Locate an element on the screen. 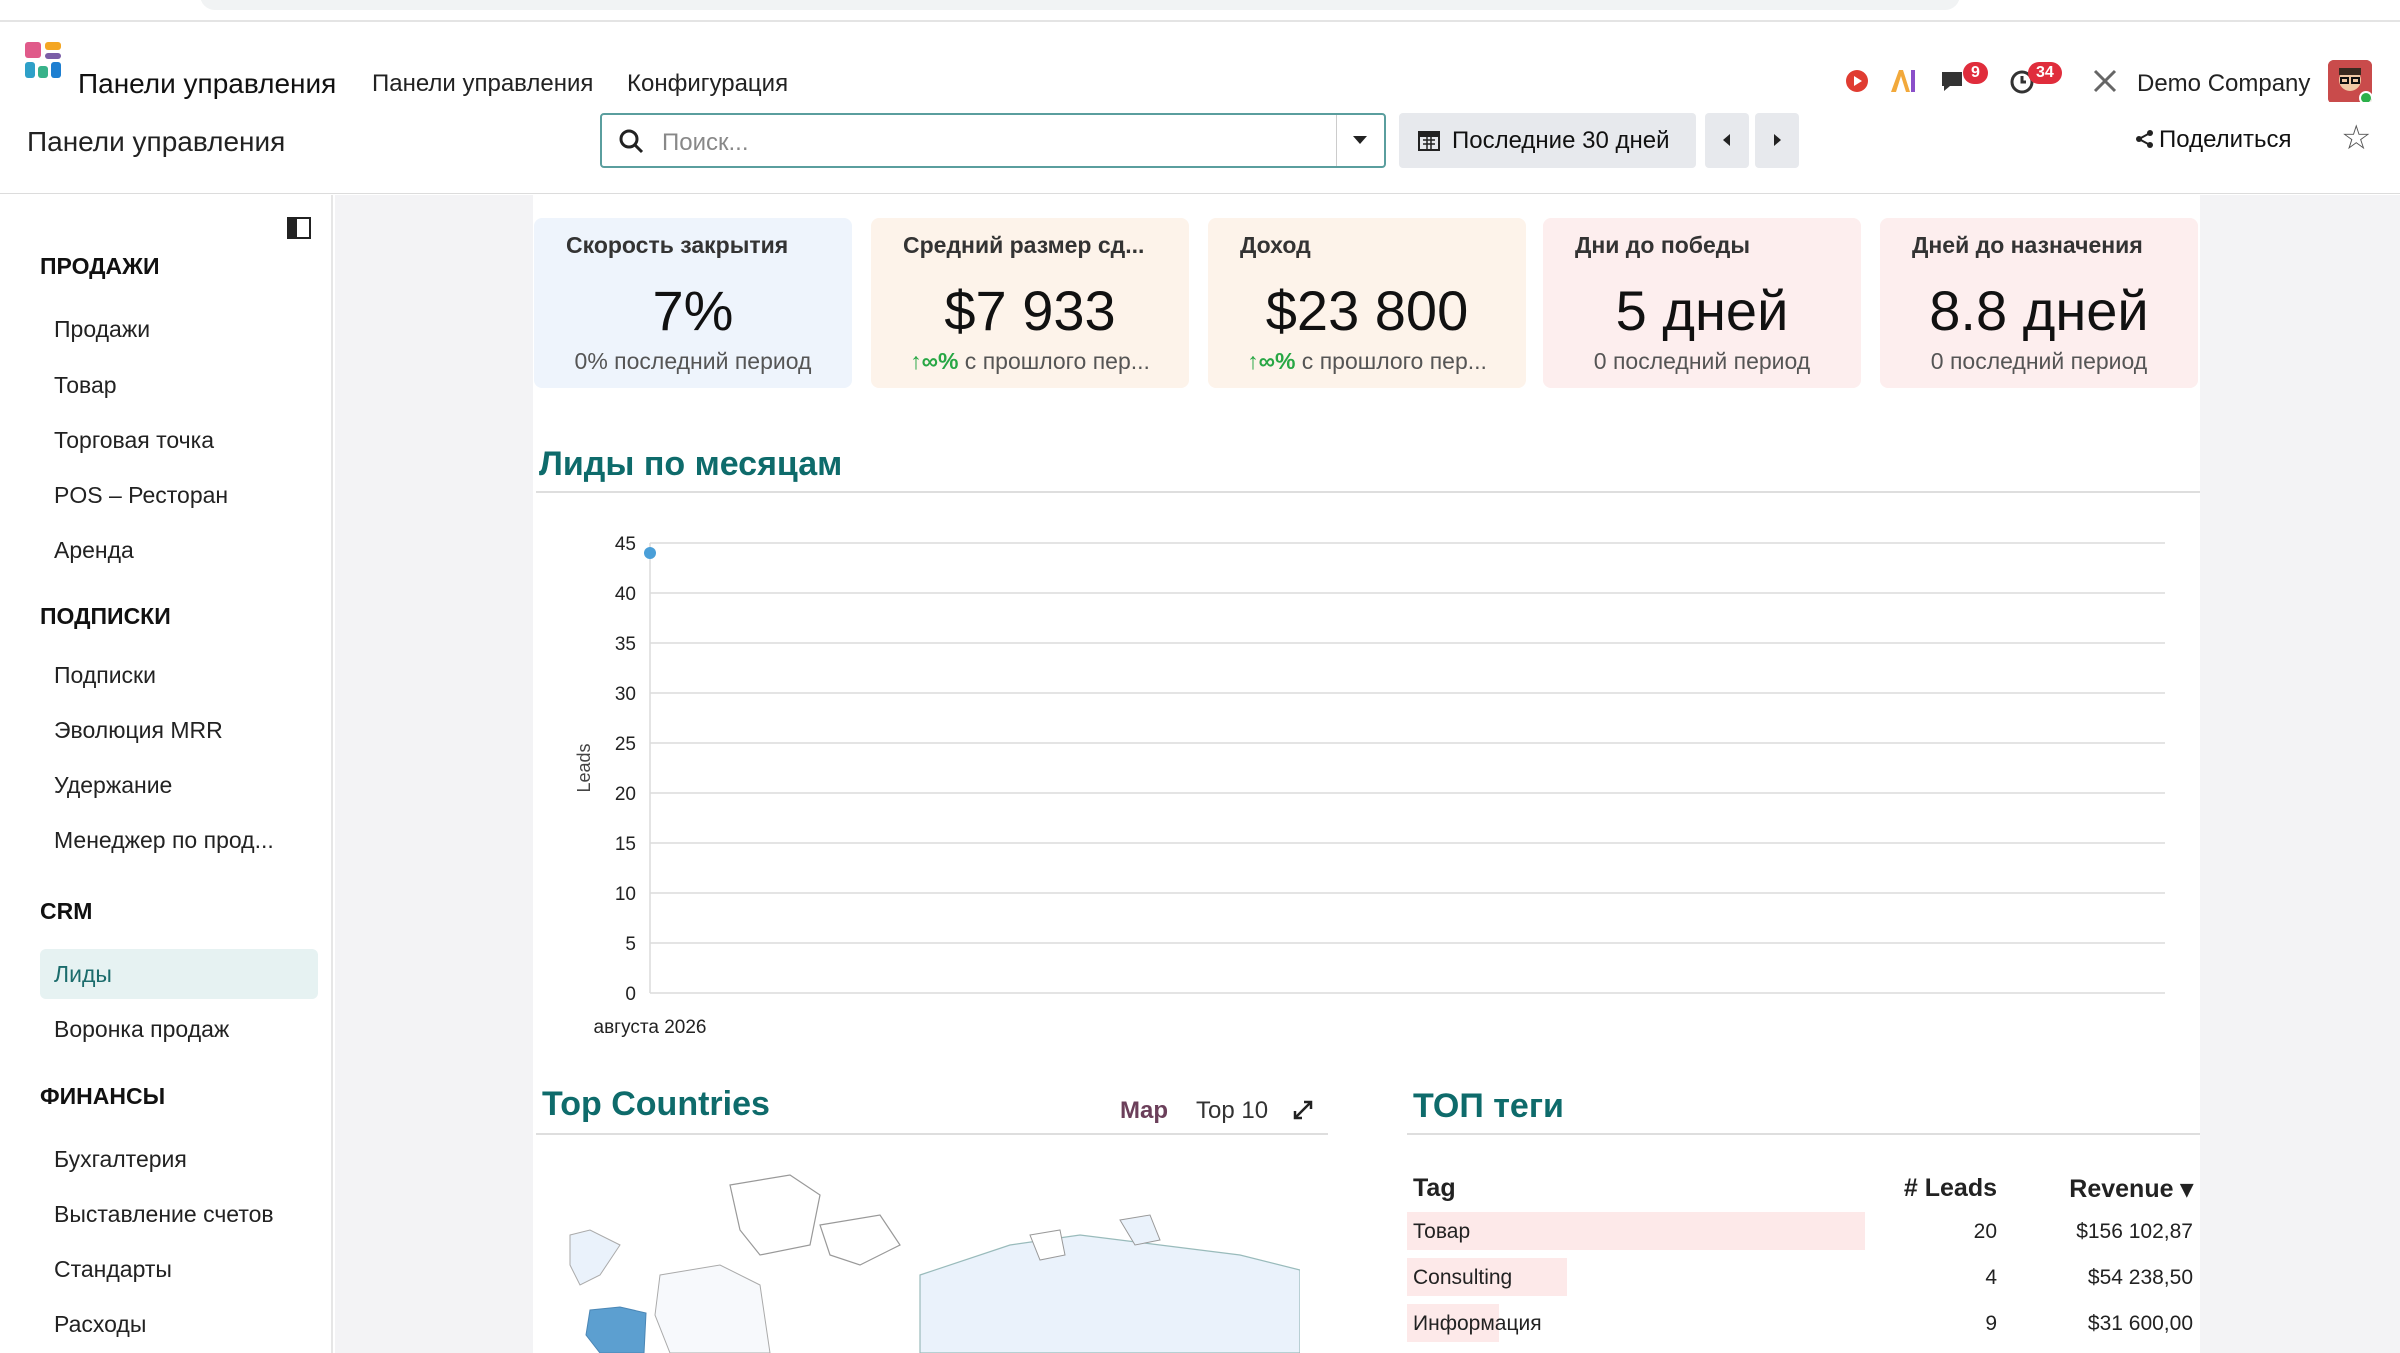 This screenshot has width=2400, height=1353. tag-revenue: $54 238,50 is located at coordinates (2140, 1277).